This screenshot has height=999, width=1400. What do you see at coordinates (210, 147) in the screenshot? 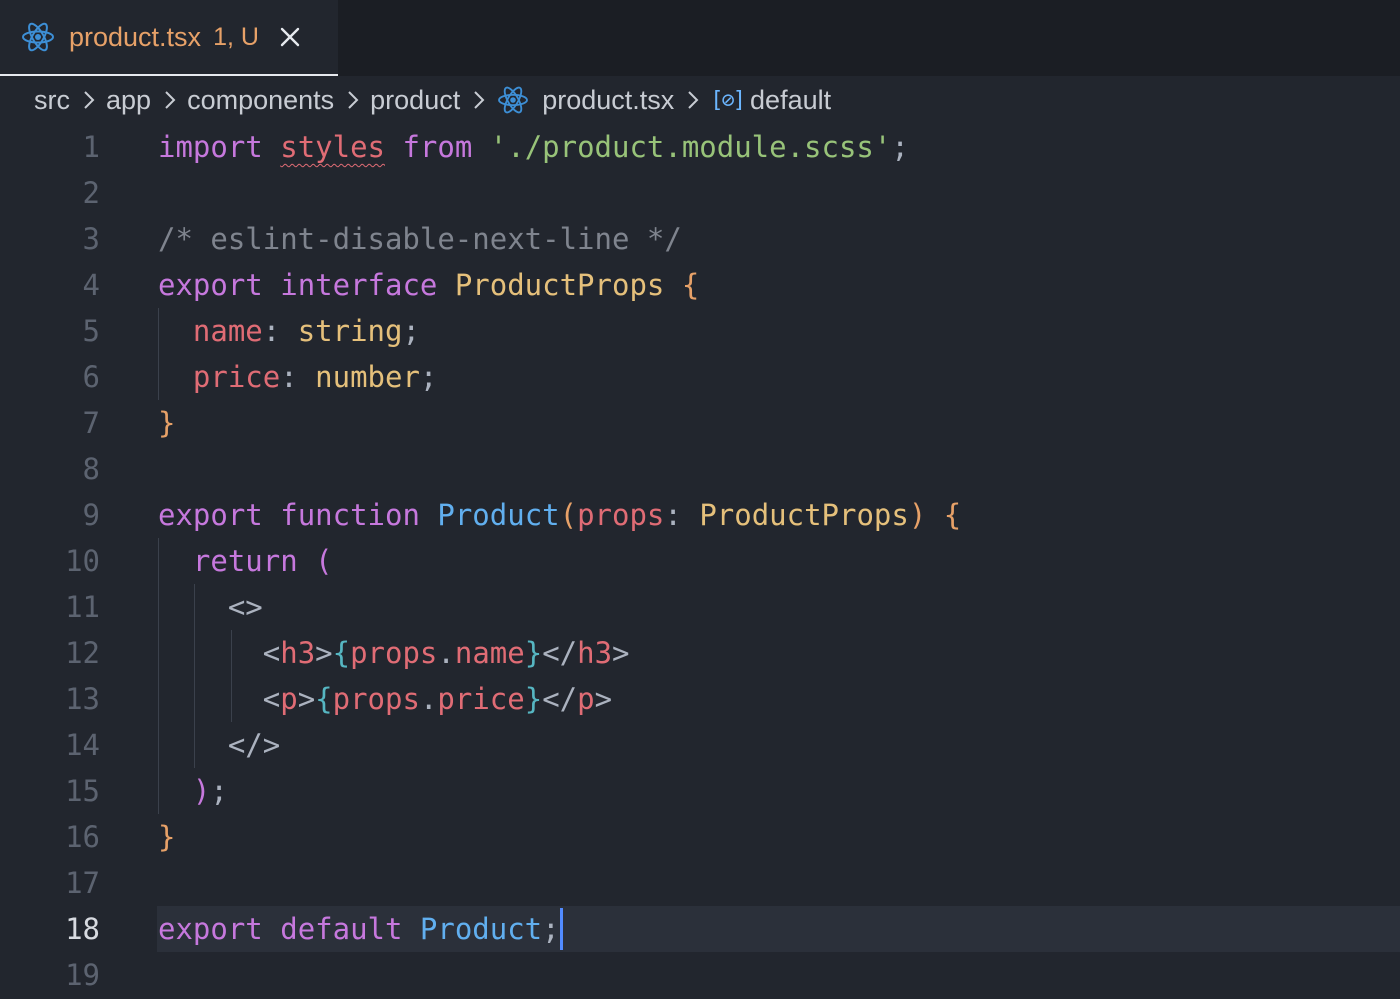
I see `code-token: import` at bounding box center [210, 147].